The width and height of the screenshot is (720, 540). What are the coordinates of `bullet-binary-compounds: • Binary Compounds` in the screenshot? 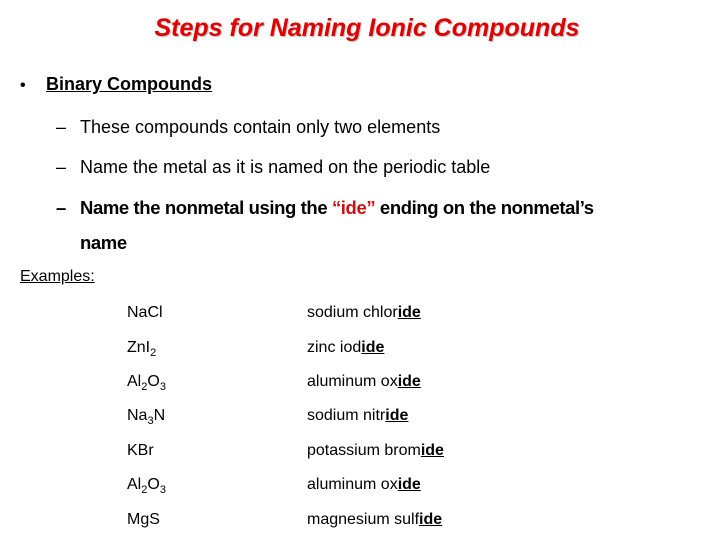 It's located at (116, 84).